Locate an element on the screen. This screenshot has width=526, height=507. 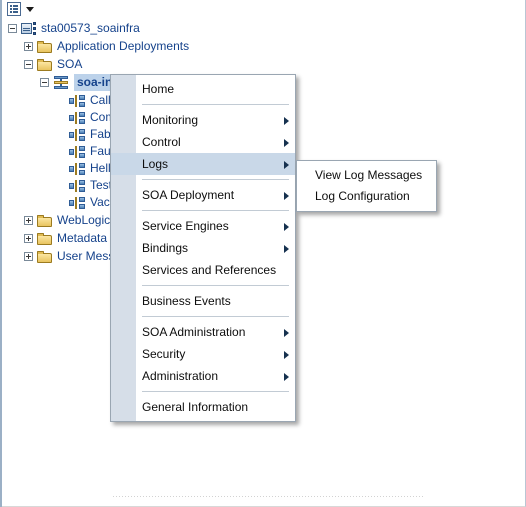
menu-item-home: Home is located at coordinates (203, 89).